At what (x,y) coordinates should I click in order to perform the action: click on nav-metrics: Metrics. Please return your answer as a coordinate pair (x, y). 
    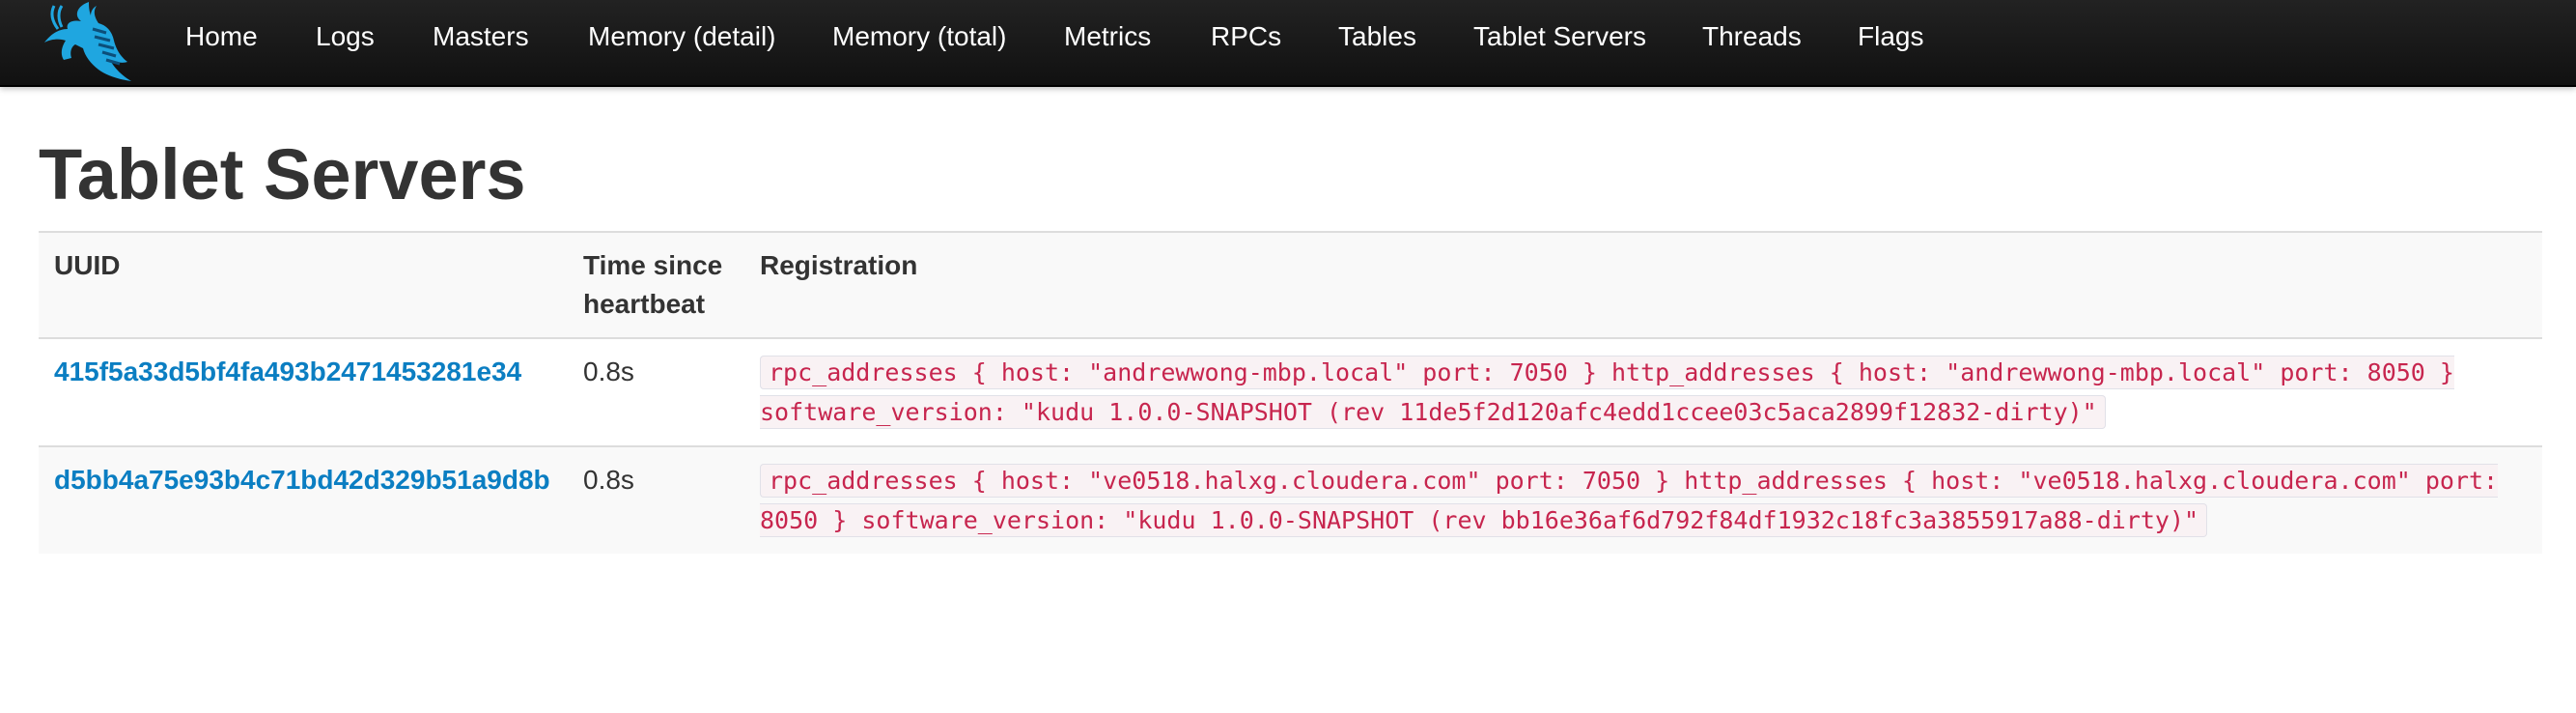
    Looking at the image, I should click on (1108, 36).